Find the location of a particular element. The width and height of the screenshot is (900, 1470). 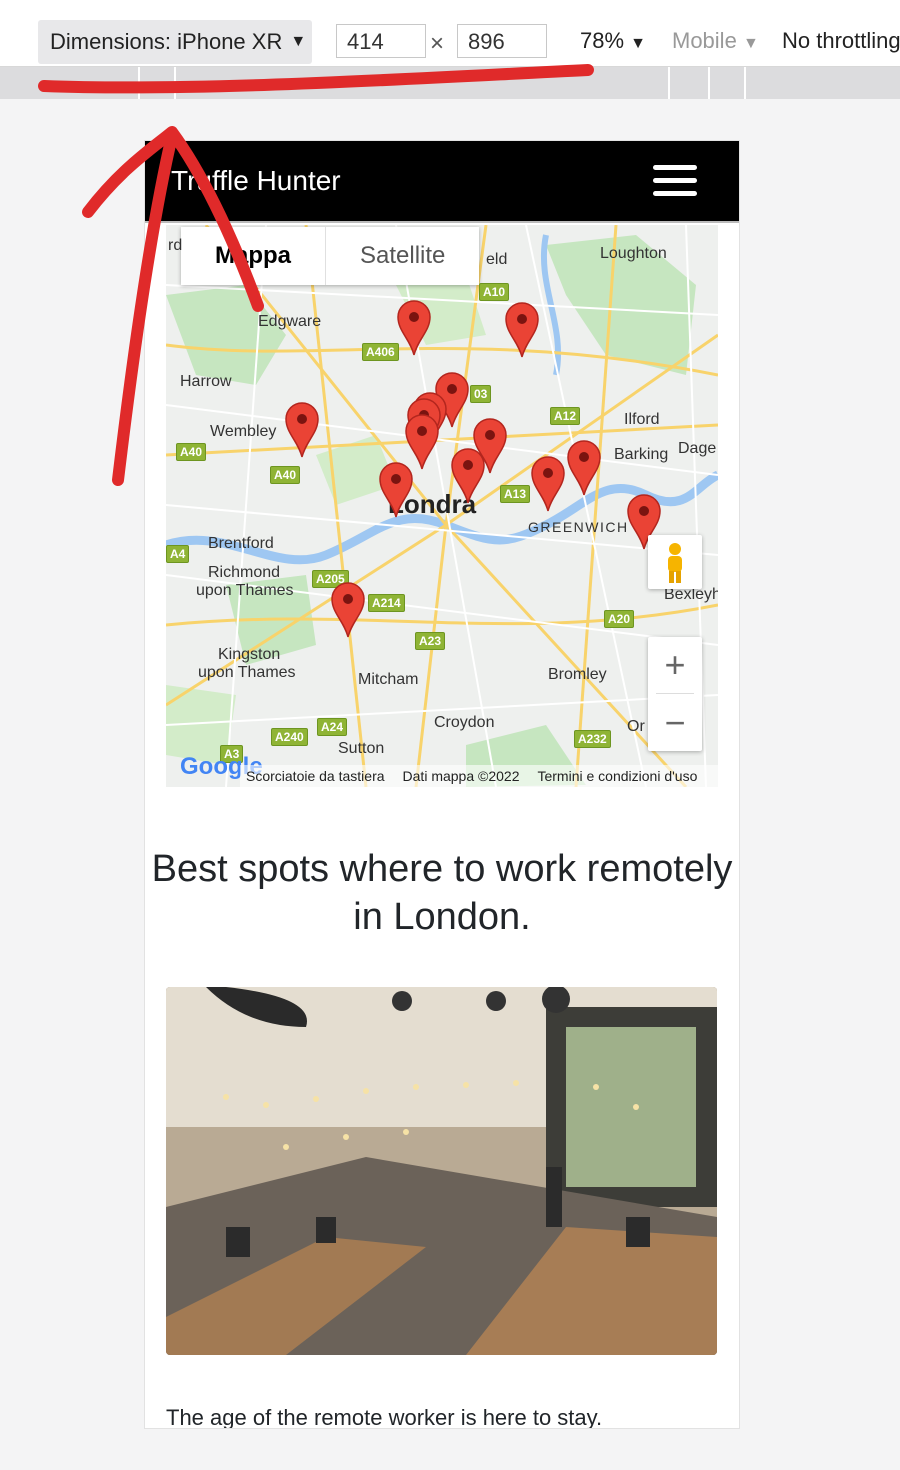

road-shield: A24 is located at coordinates (332, 727).